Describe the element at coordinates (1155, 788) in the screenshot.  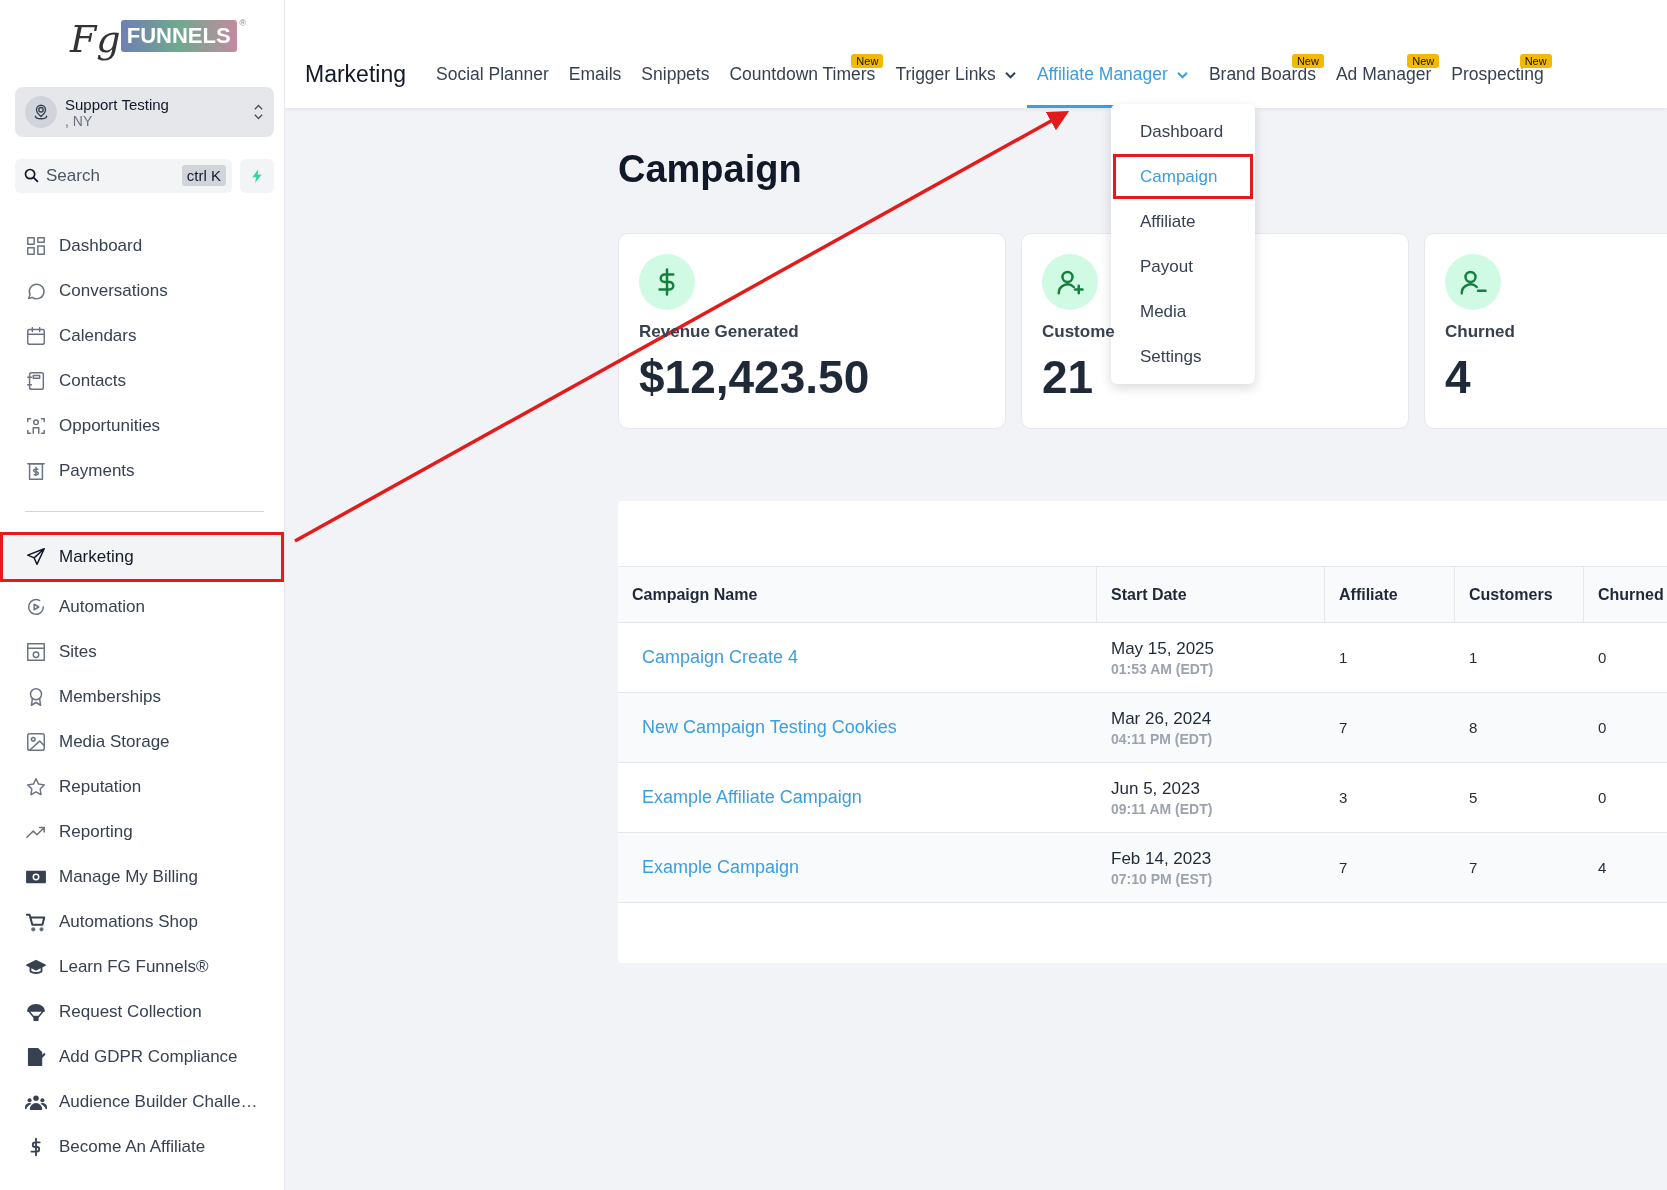
I see `start-date: Jun 5, 2023` at that location.